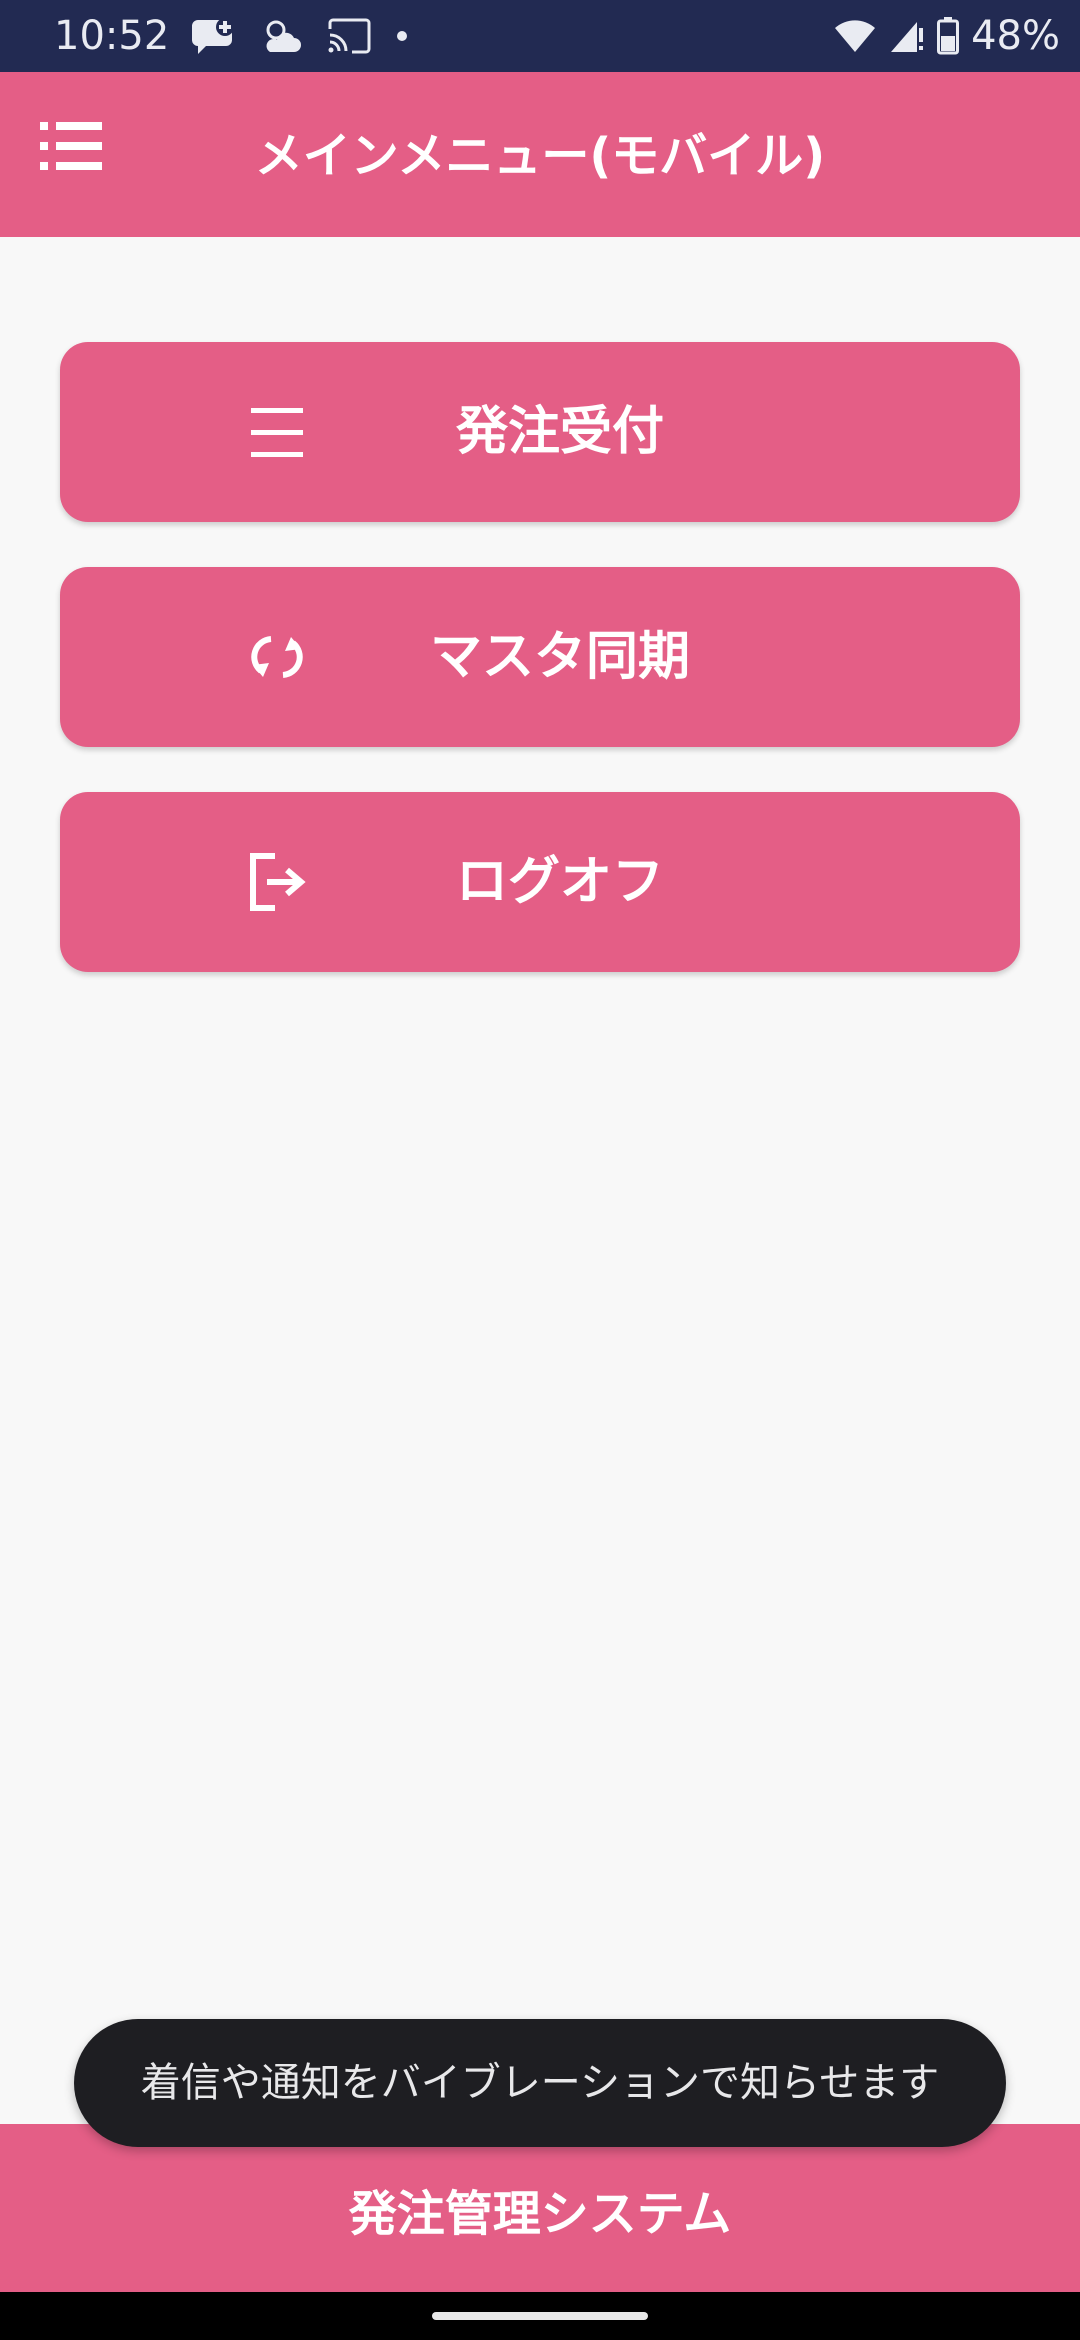 The width and height of the screenshot is (1080, 2340). What do you see at coordinates (213, 36) in the screenshot?
I see `message-plus-icon` at bounding box center [213, 36].